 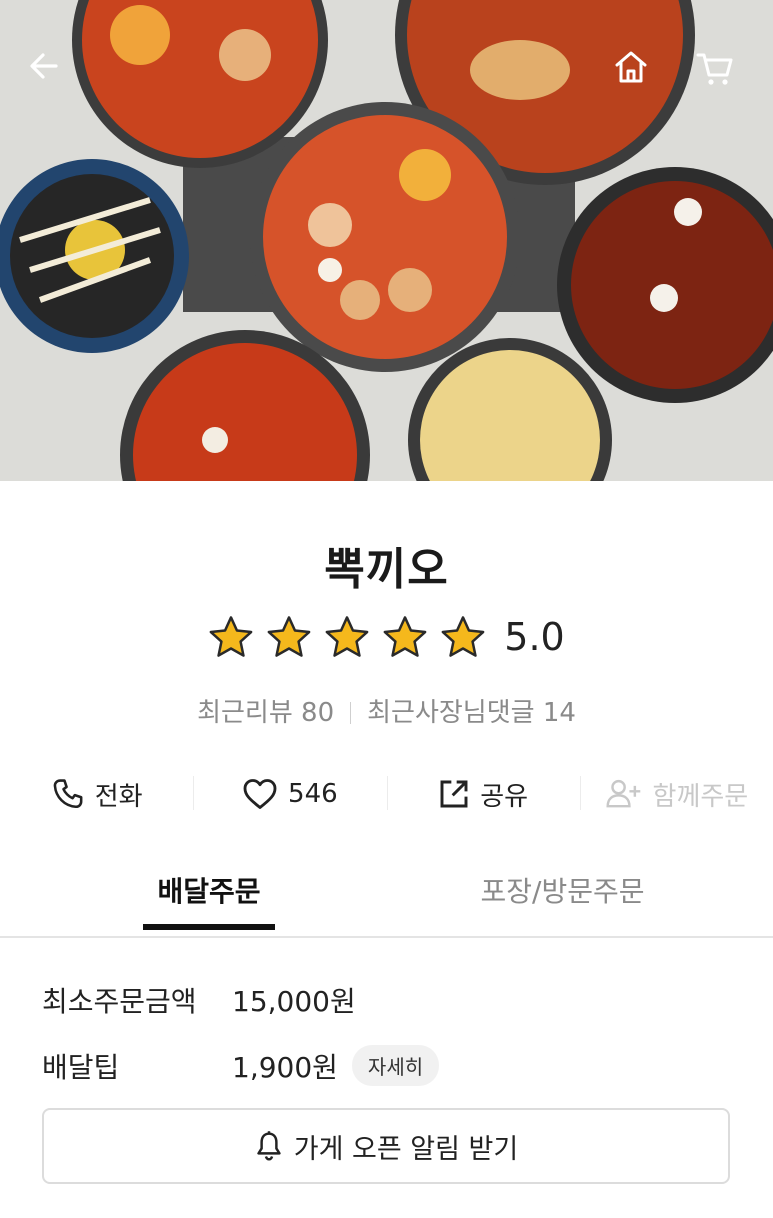 I want to click on active-tab-indicator, so click(x=209, y=927).